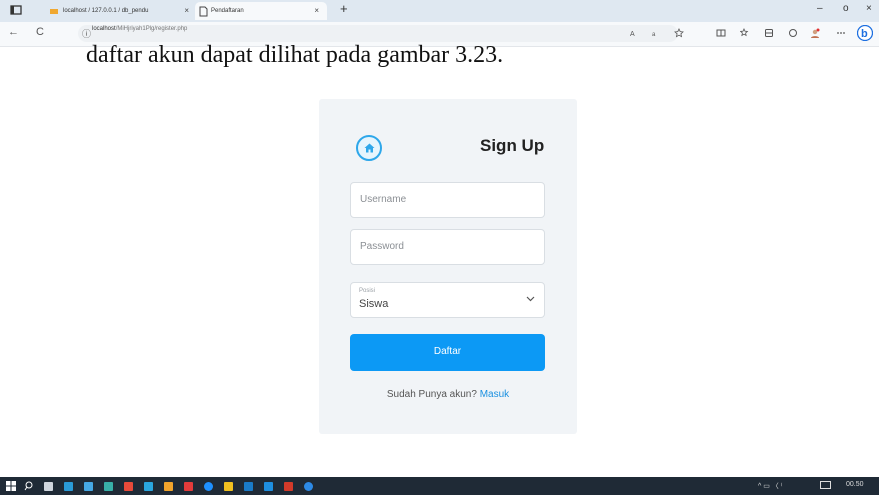 The height and width of the screenshot is (495, 879). Describe the element at coordinates (846, 8) in the screenshot. I see `maximize-button: o` at that location.